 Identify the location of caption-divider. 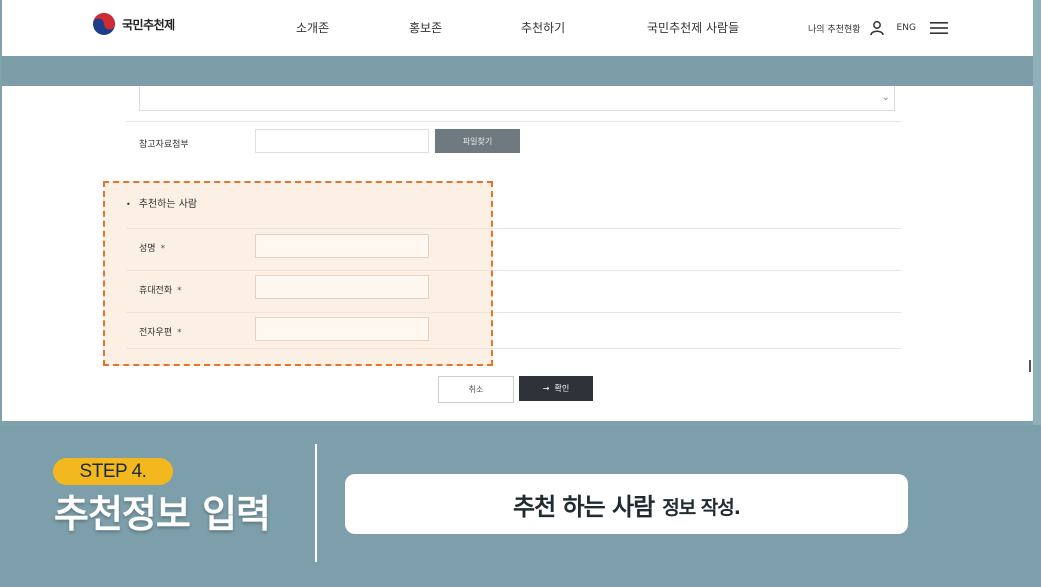
(316, 503).